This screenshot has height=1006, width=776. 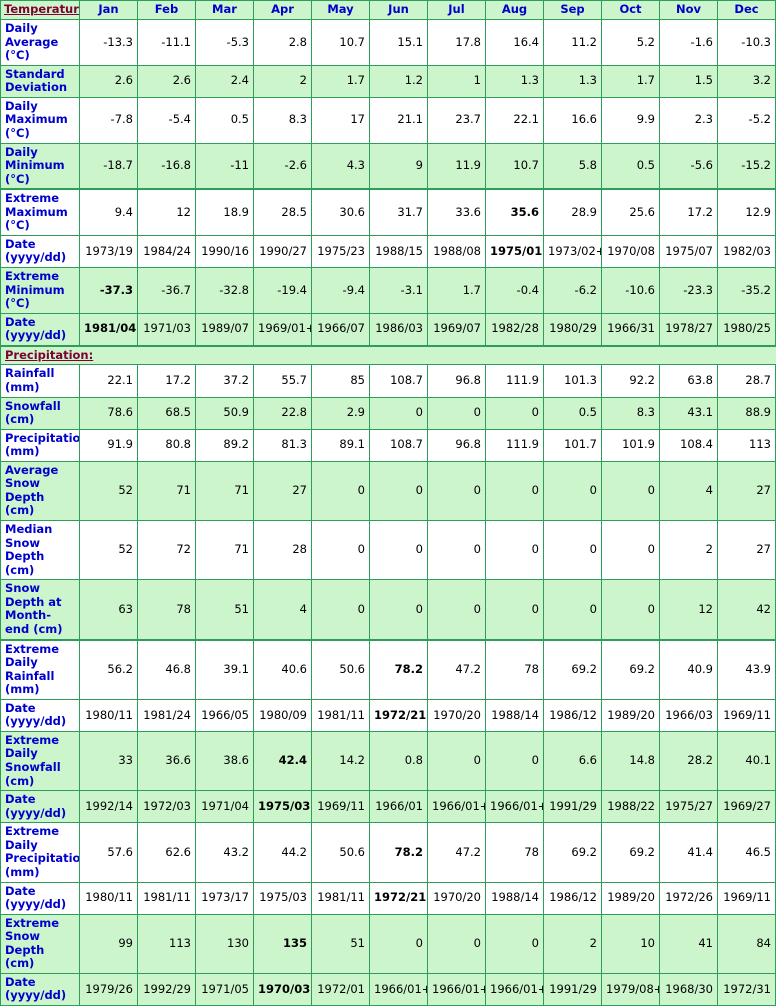 What do you see at coordinates (109, 381) in the screenshot?
I see `cell-jan: 22.1` at bounding box center [109, 381].